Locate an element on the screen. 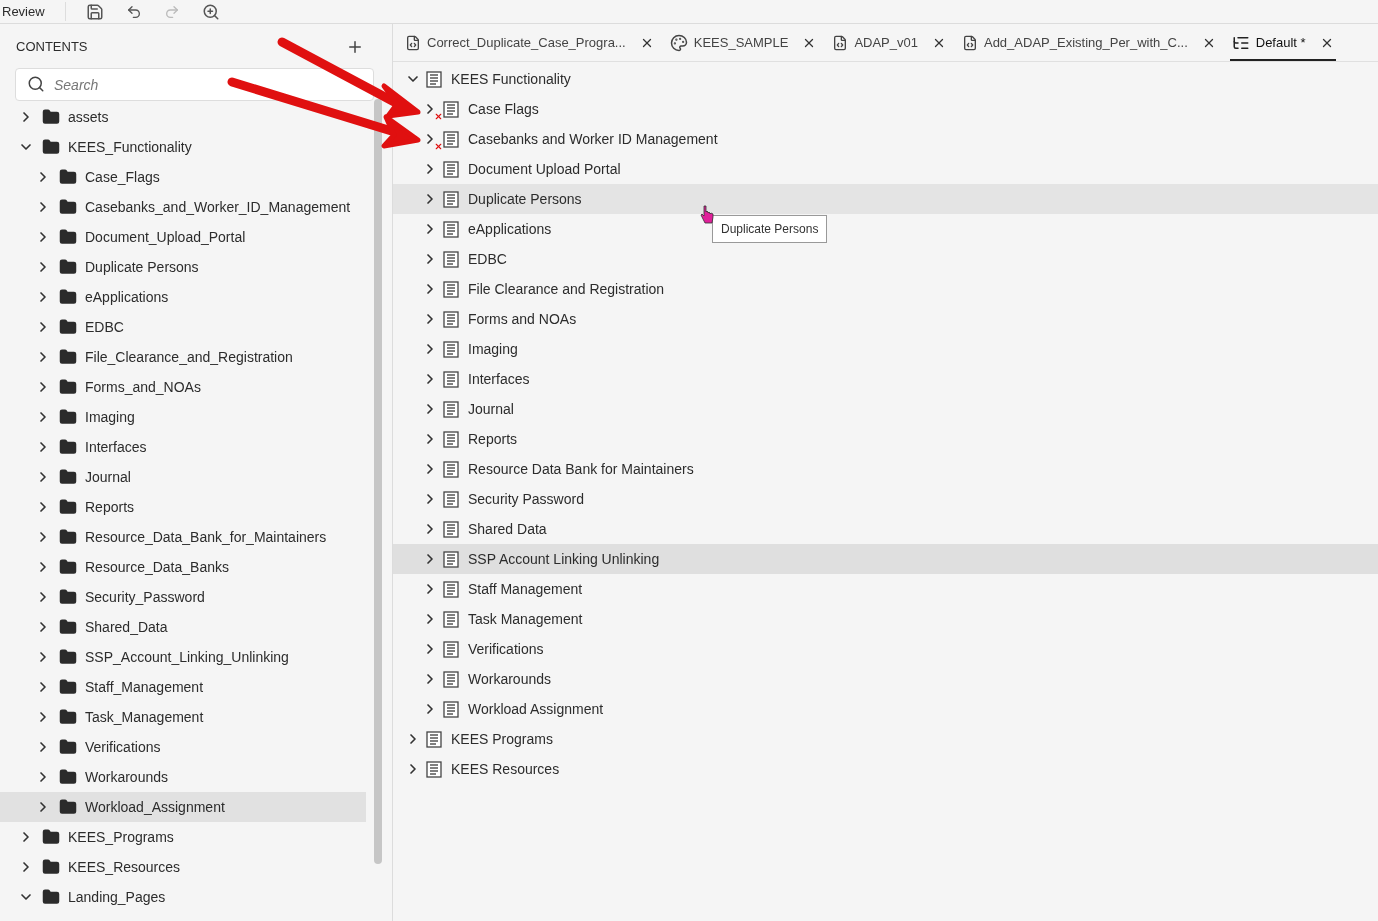 Image resolution: width=1378 pixels, height=921 pixels. tree-item: Verifications is located at coordinates (98, 747).